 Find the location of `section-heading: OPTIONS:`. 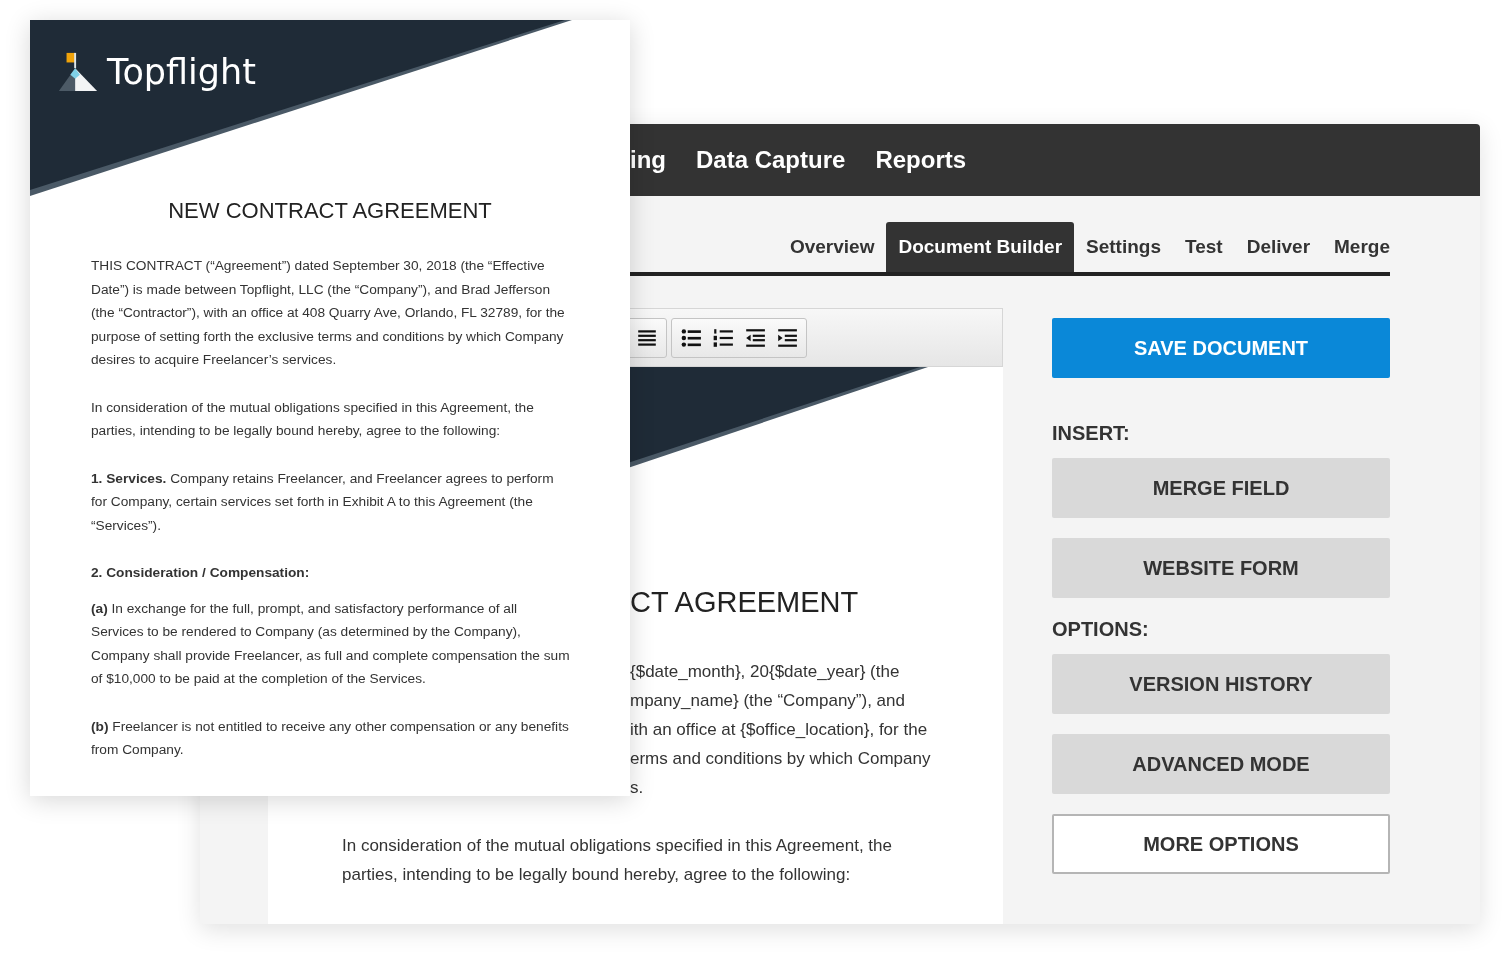

section-heading: OPTIONS: is located at coordinates (1101, 629).